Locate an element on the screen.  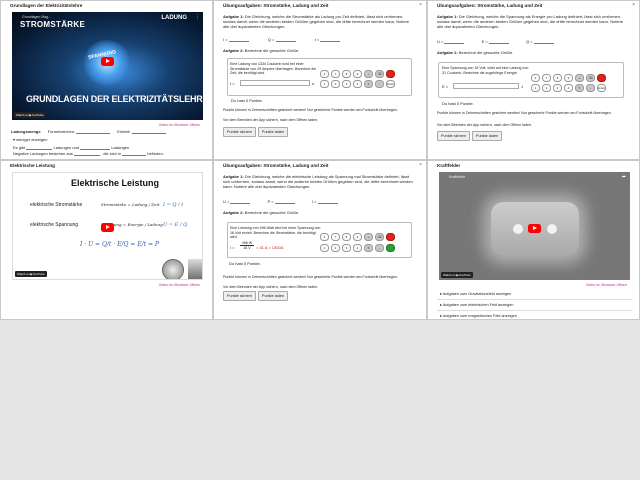
unit-input is located at coordinates (148, 132).